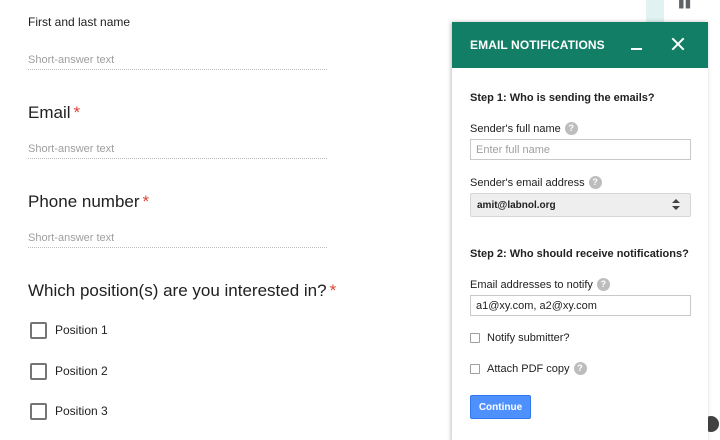 The width and height of the screenshot is (720, 440). I want to click on option-label: Position 1, so click(81, 330).